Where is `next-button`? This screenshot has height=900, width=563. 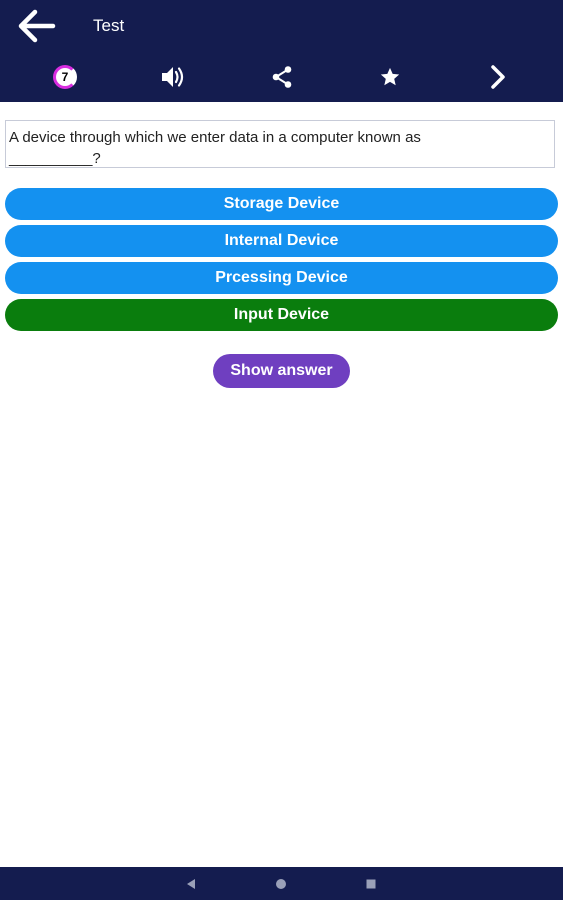
next-button is located at coordinates (498, 77).